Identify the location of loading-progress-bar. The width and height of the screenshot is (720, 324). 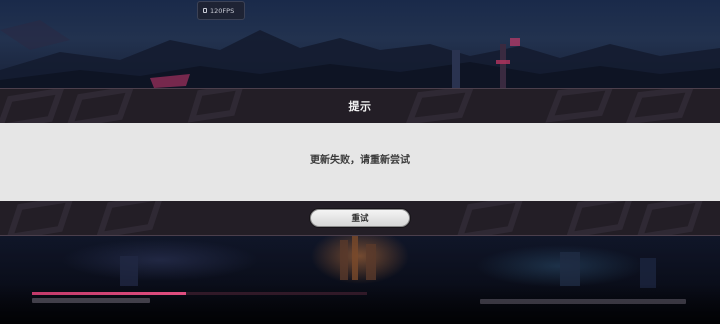
(199, 293).